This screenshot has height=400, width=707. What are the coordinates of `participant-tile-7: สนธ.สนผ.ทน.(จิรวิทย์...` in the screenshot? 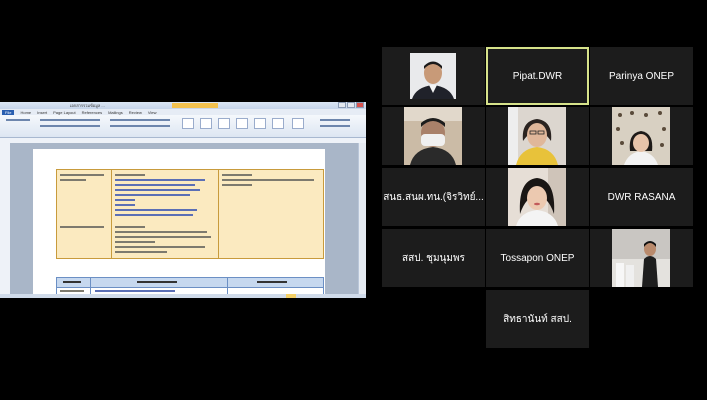 It's located at (433, 197).